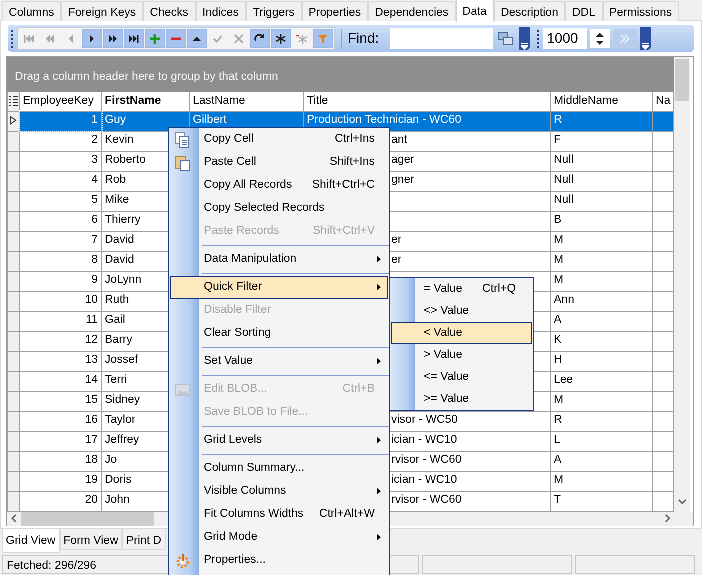  What do you see at coordinates (61, 441) in the screenshot?
I see `table-cell: 17` at bounding box center [61, 441].